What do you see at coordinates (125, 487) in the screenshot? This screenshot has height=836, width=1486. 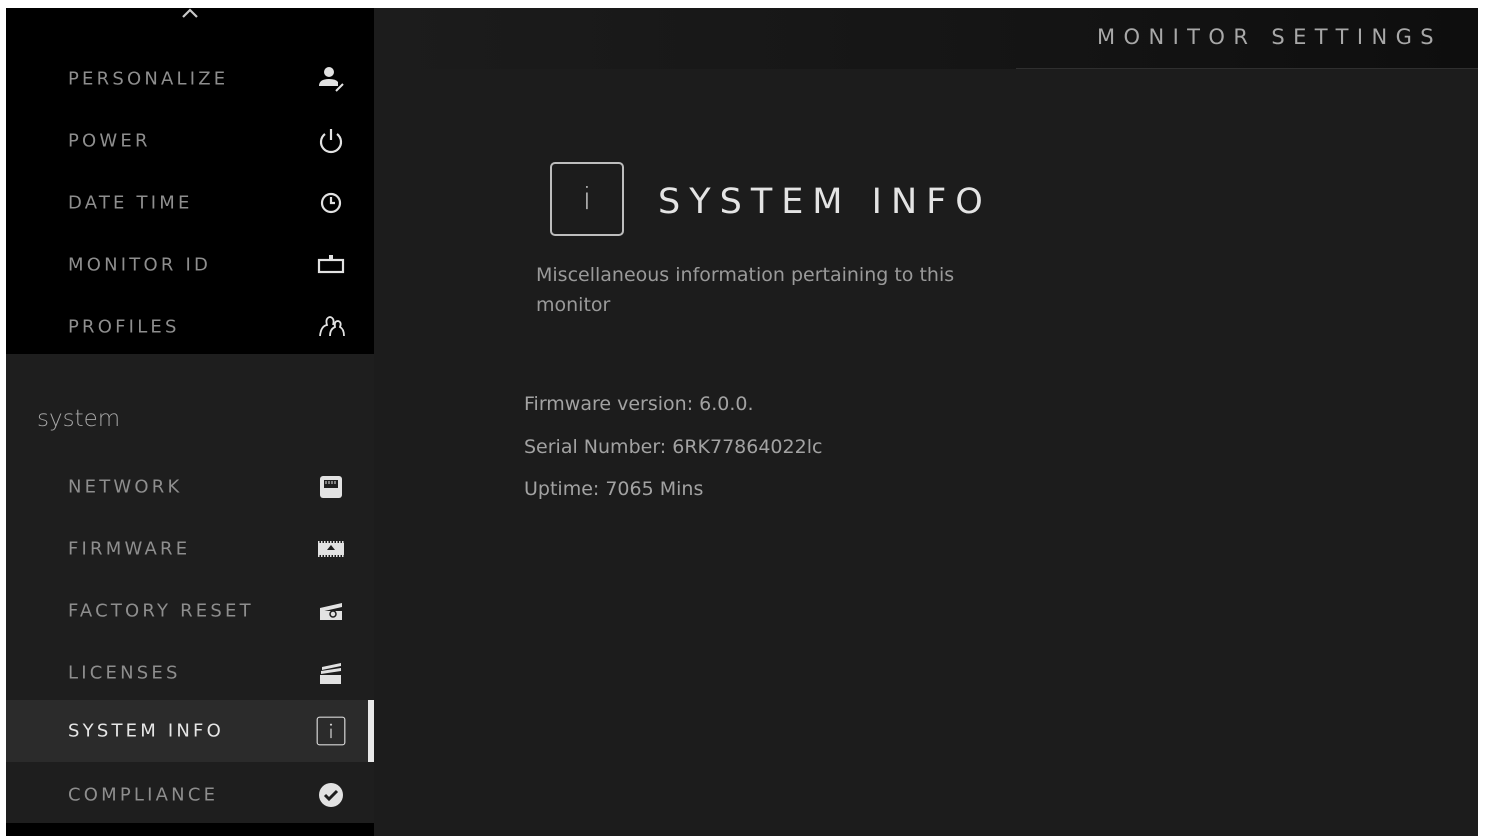 I see `sidebar-item-label: NETWORK` at bounding box center [125, 487].